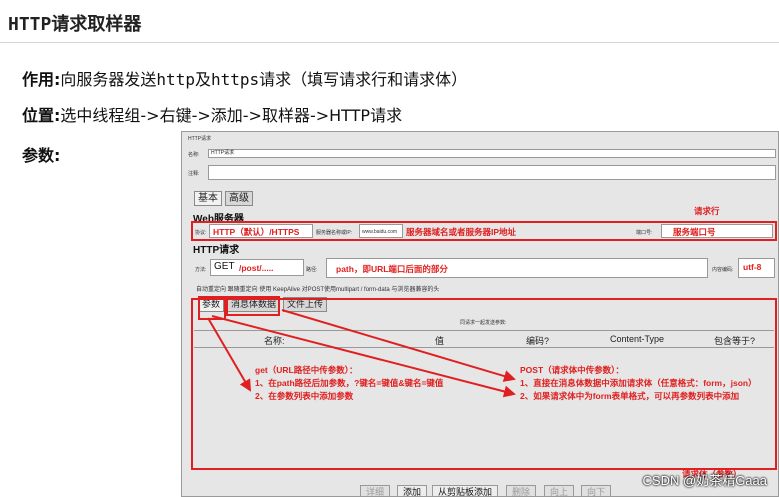 The image size is (779, 497). Describe the element at coordinates (521, 490) in the screenshot. I see `delete-button: 删除` at that location.